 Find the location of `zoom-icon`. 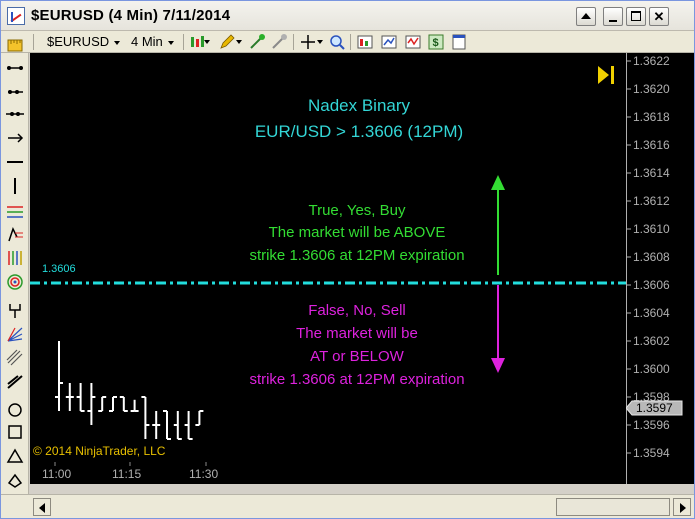

zoom-icon is located at coordinates (337, 42).